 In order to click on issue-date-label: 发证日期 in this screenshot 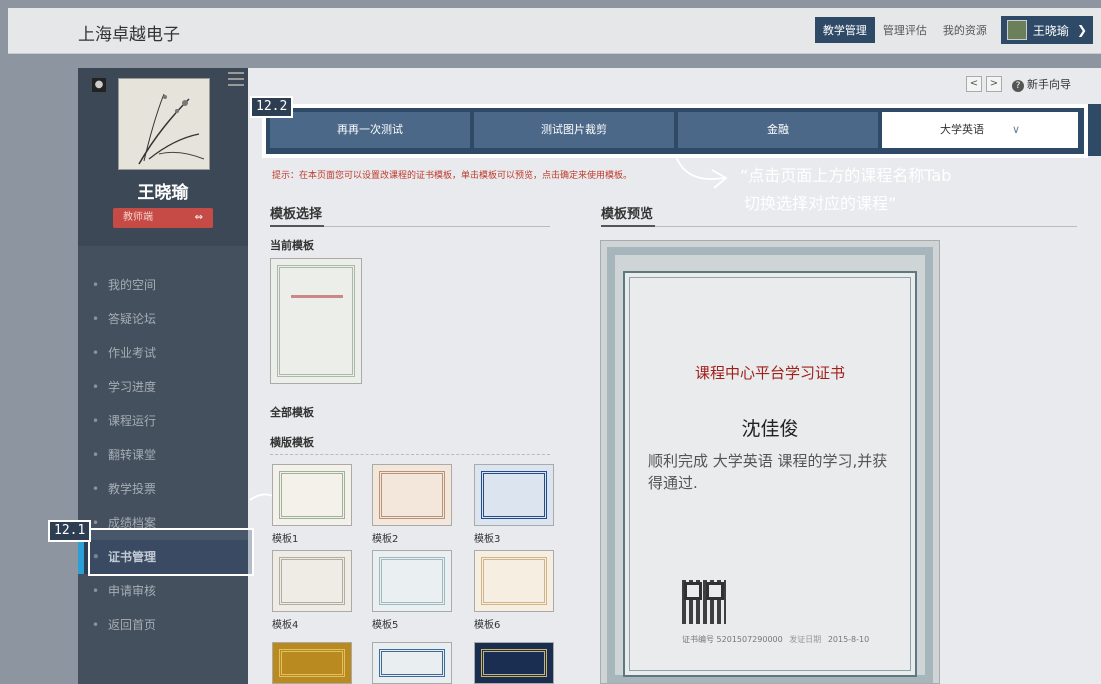, I will do `click(805, 639)`.